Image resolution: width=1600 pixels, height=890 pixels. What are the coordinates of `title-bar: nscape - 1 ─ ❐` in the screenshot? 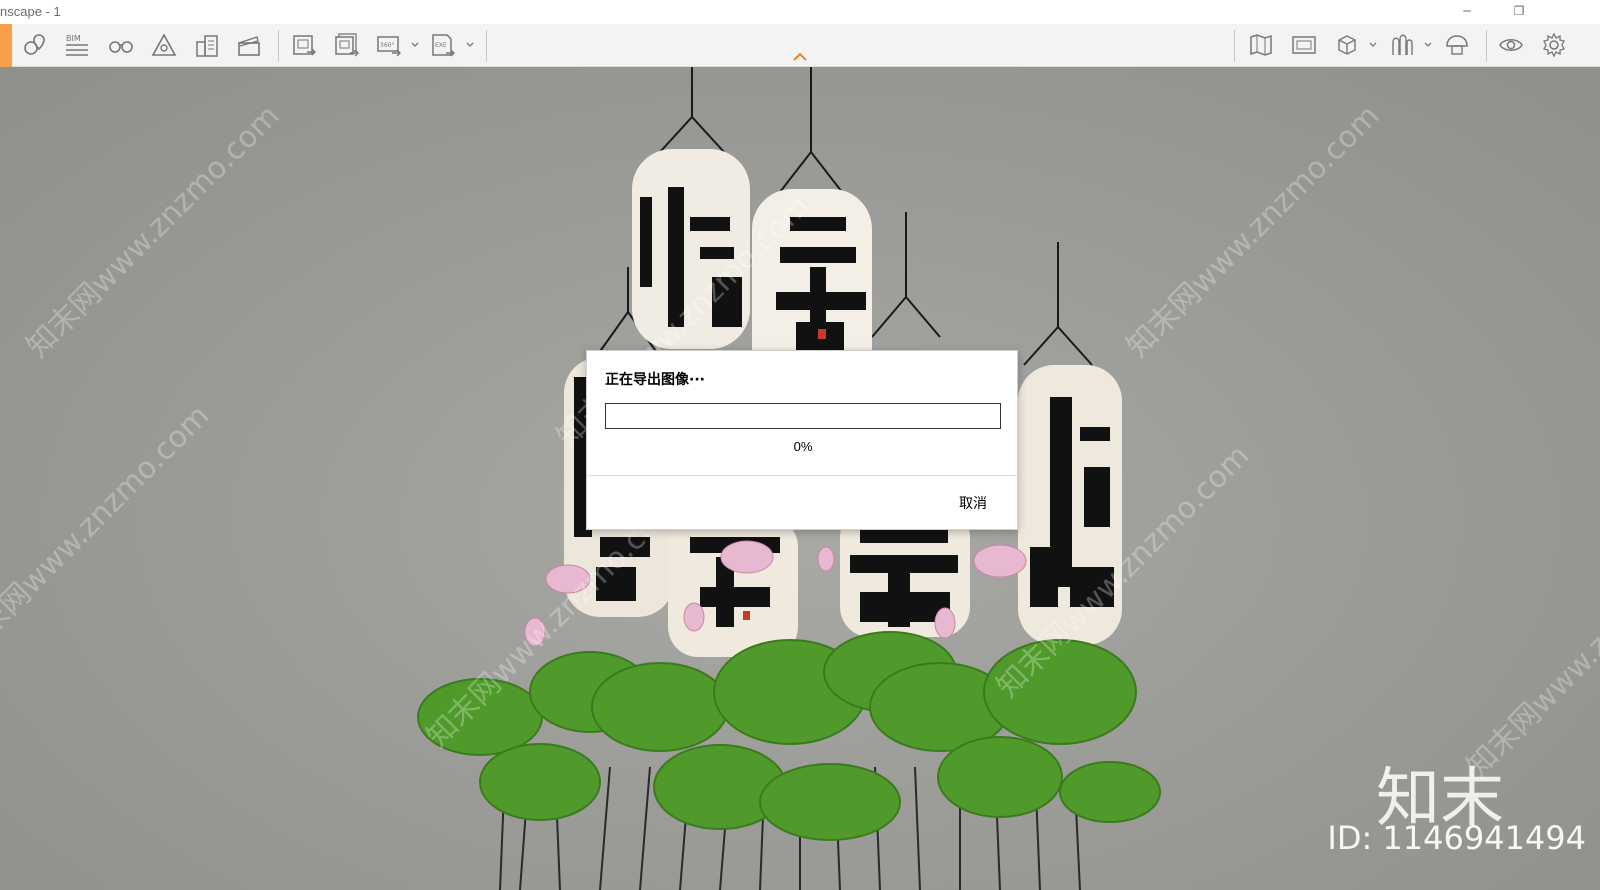 It's located at (800, 12).